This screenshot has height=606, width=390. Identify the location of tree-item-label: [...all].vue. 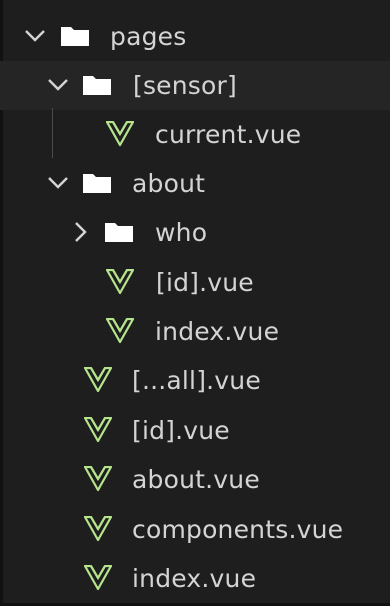
(196, 380).